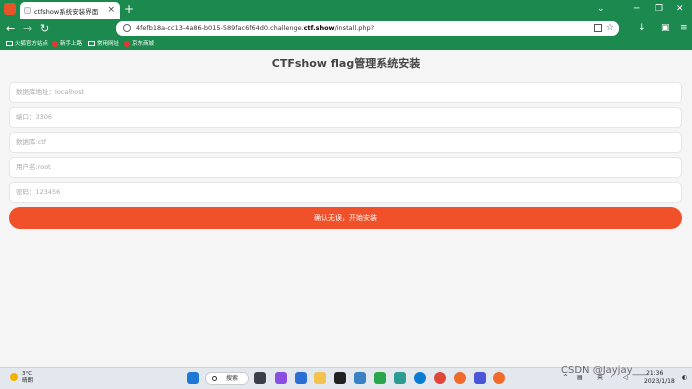 The height and width of the screenshot is (389, 692). What do you see at coordinates (680, 9) in the screenshot?
I see `close-window-icon: ✕` at bounding box center [680, 9].